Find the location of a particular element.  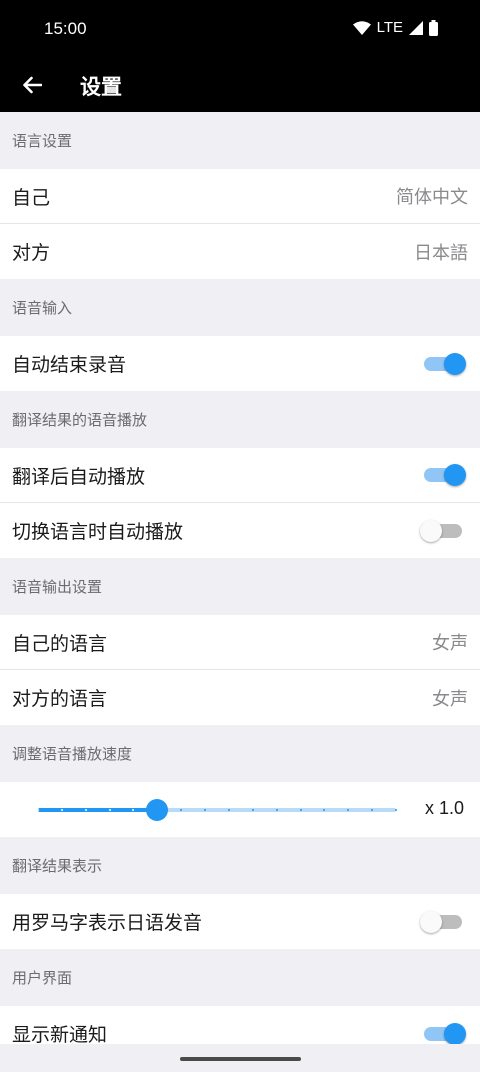

auto-stop-toggle is located at coordinates (444, 364).